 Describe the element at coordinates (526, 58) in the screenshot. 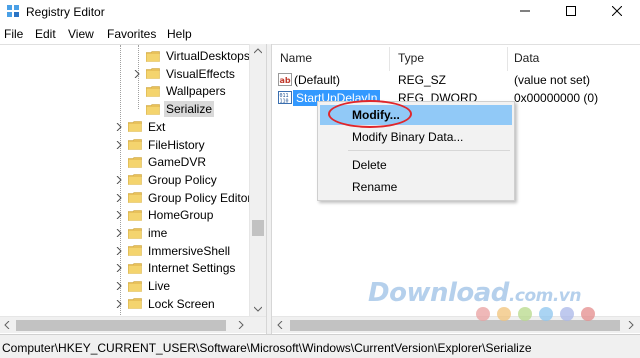

I see `column-data-header: Data` at that location.